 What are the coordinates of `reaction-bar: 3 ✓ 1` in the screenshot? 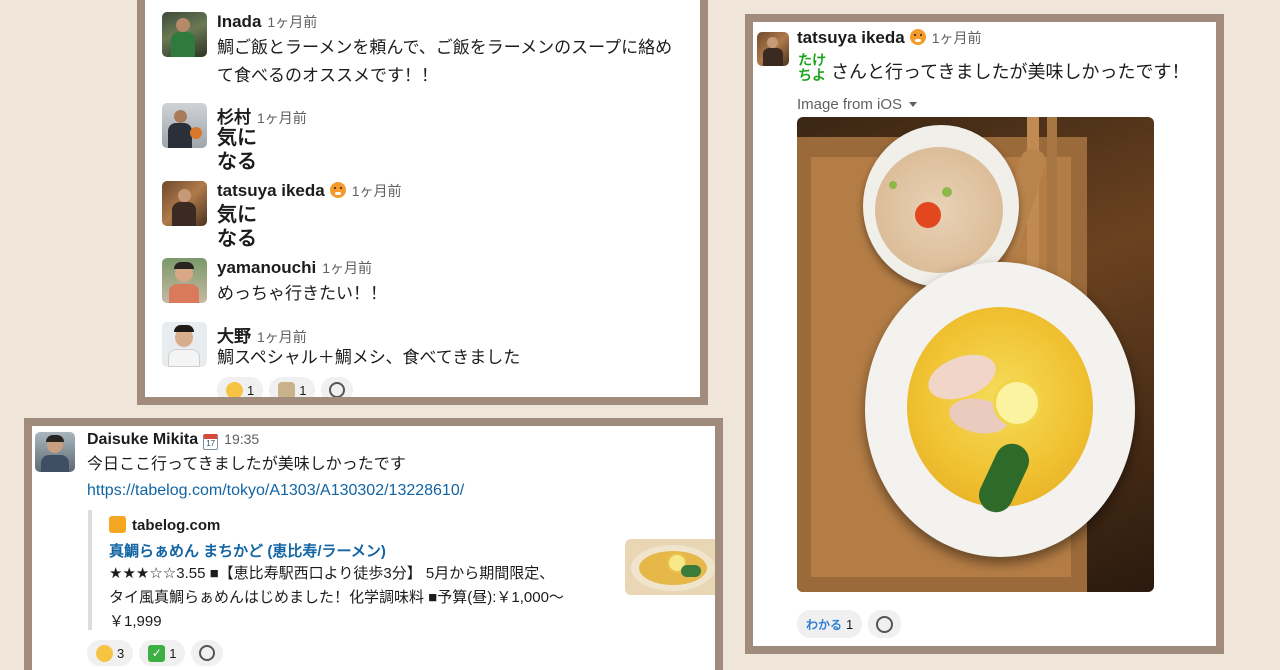 It's located at (158, 653).